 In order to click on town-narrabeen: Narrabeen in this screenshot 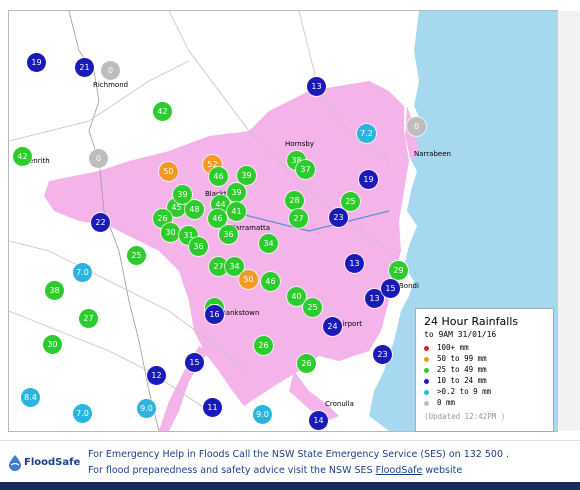, I will do `click(432, 154)`.